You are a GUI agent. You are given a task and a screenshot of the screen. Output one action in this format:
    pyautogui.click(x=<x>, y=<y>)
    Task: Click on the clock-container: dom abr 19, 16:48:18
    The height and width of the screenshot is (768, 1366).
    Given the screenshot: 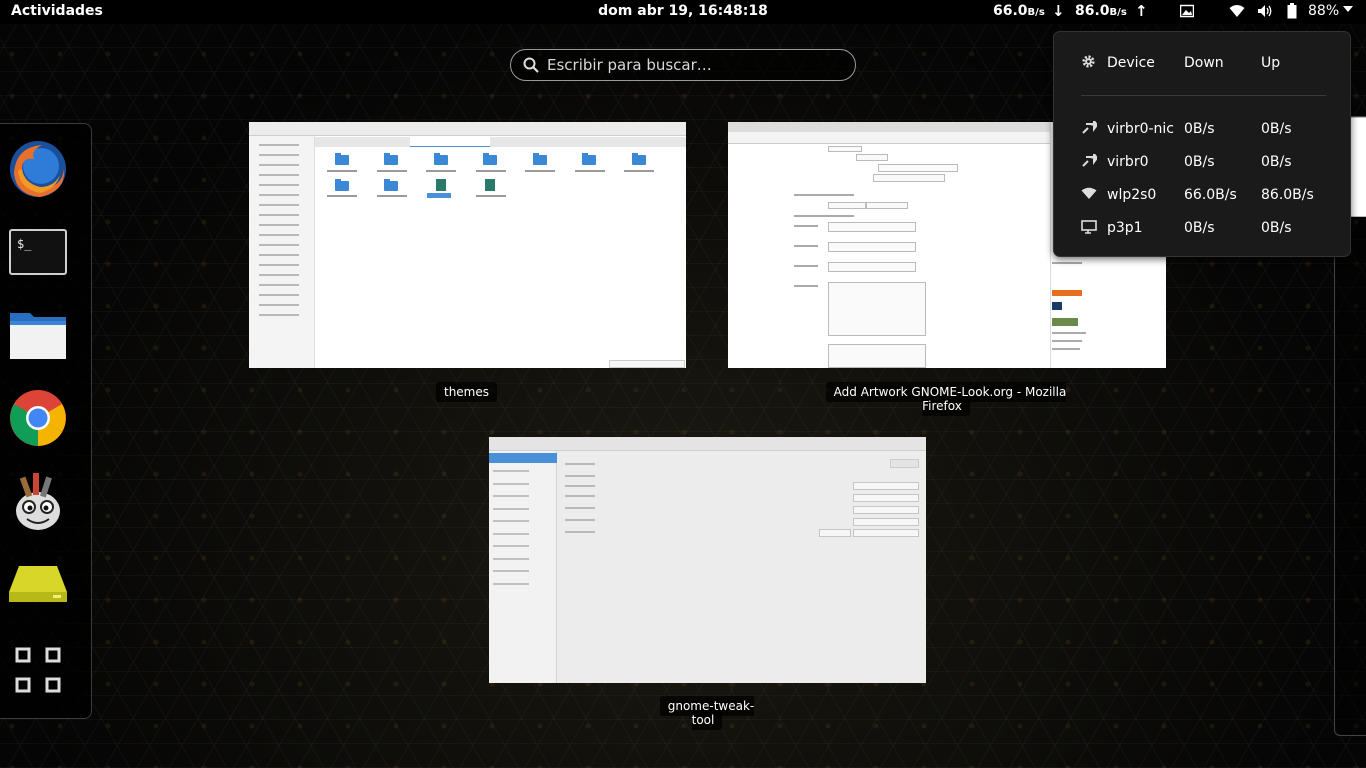 What is the action you would take?
    pyautogui.click(x=683, y=11)
    